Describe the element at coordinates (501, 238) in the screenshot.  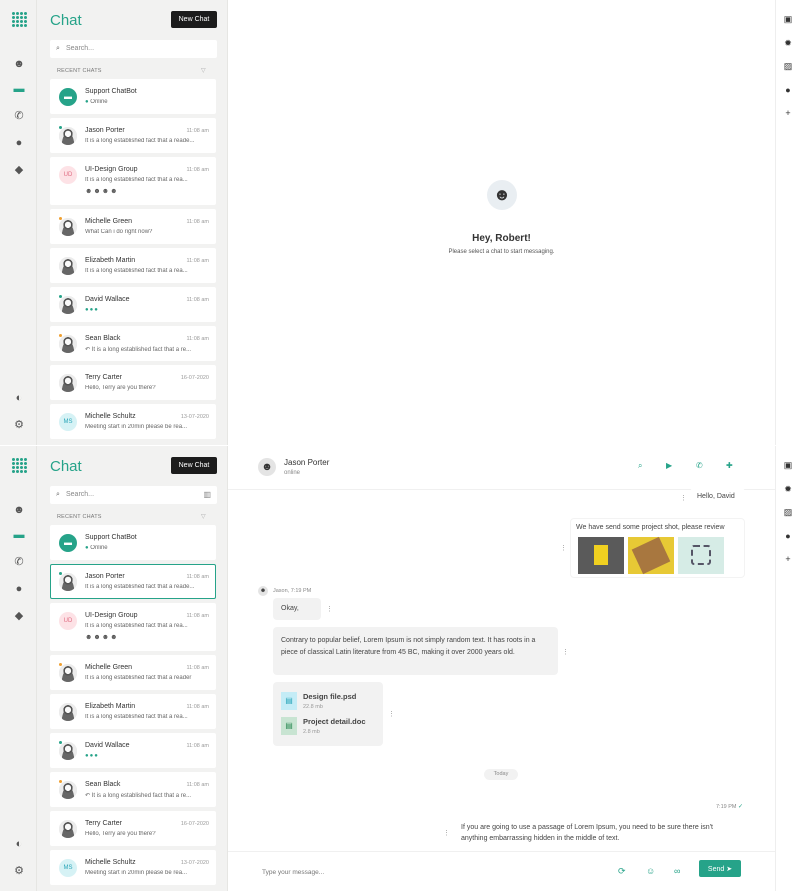
I see `welcome-title: Hey, Robert!` at that location.